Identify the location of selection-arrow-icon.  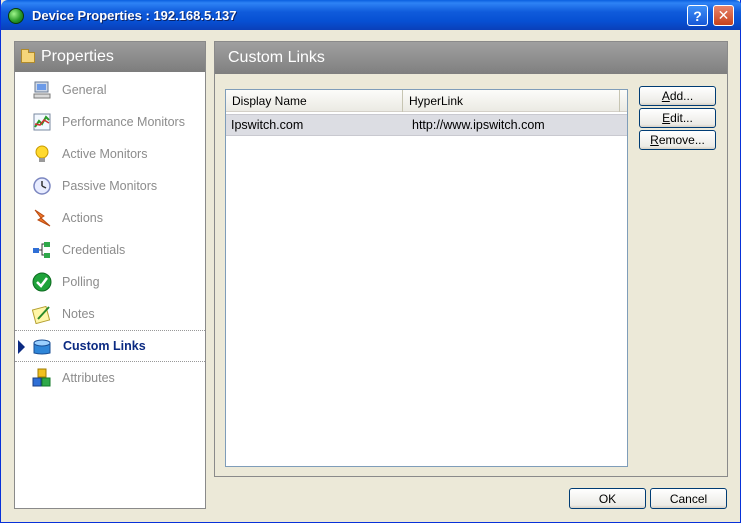
(21, 347).